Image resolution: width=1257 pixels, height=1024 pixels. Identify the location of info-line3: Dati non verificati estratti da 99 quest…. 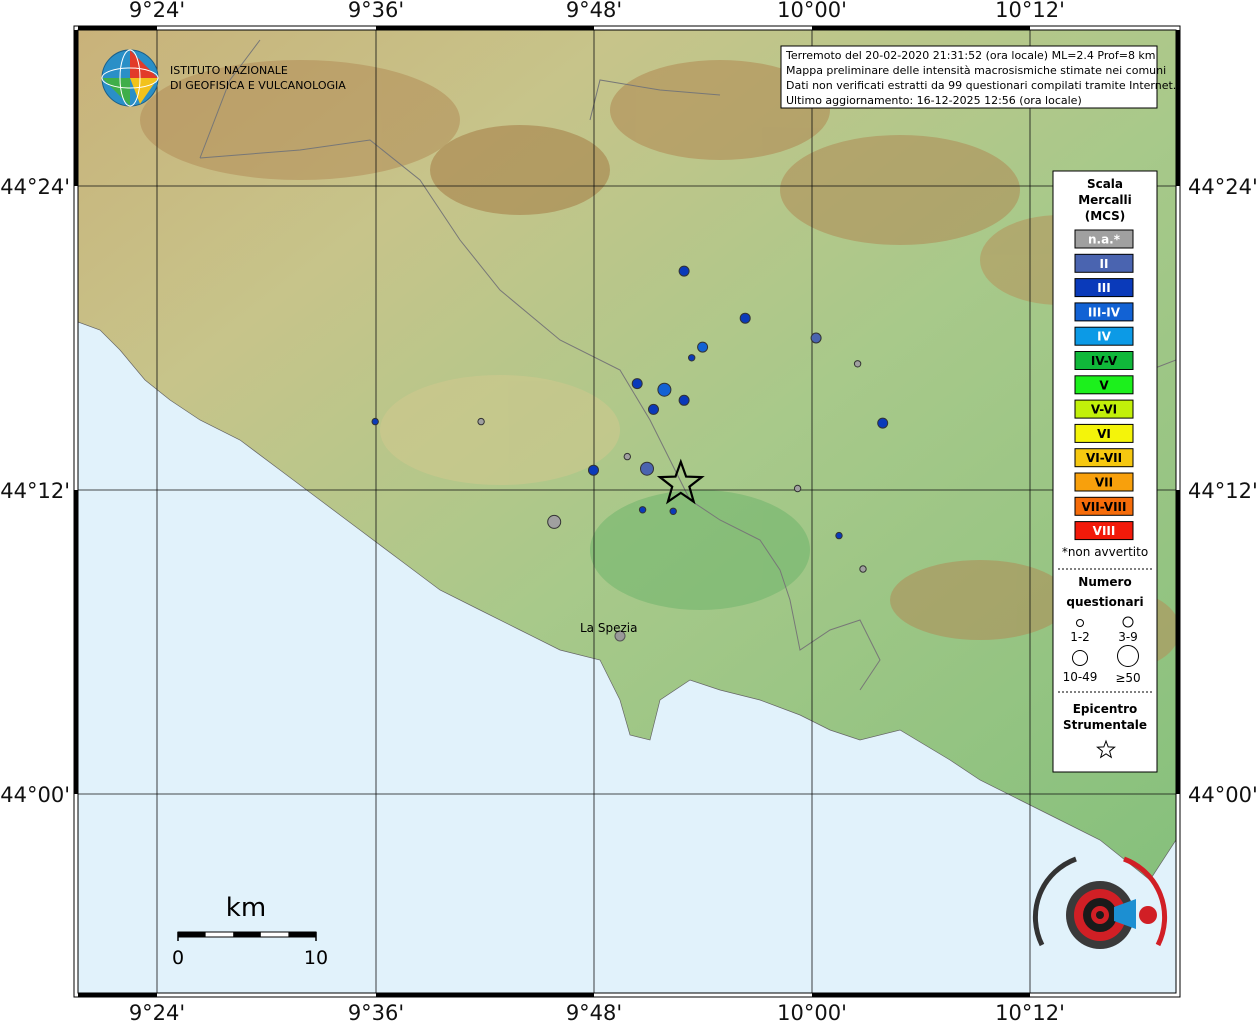
(981, 85).